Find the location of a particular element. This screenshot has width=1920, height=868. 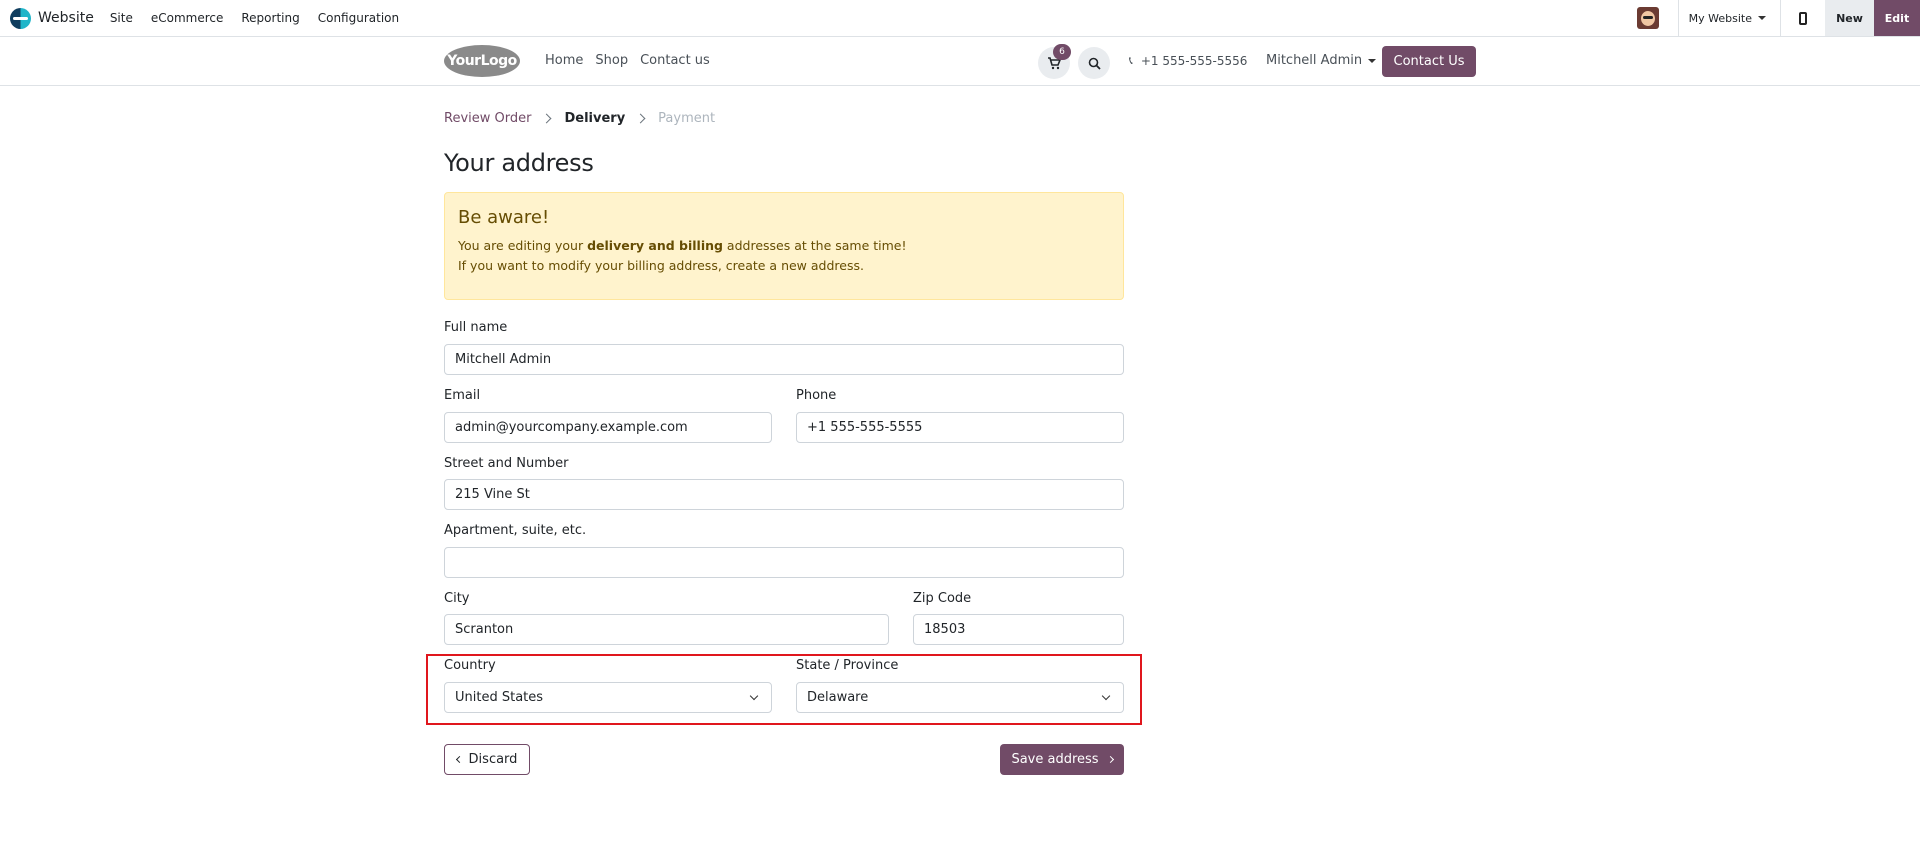

app-brand: Website is located at coordinates (52, 18).